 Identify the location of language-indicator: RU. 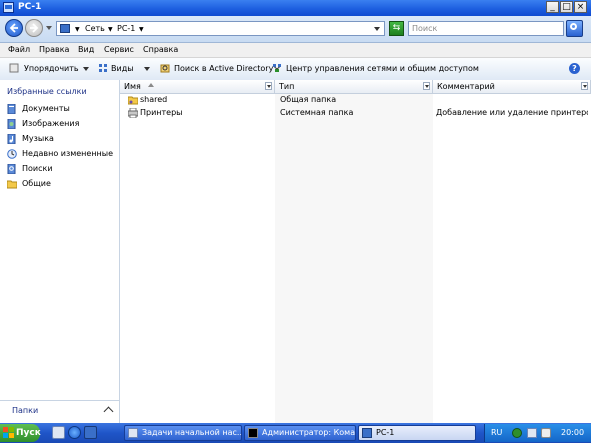
(496, 433).